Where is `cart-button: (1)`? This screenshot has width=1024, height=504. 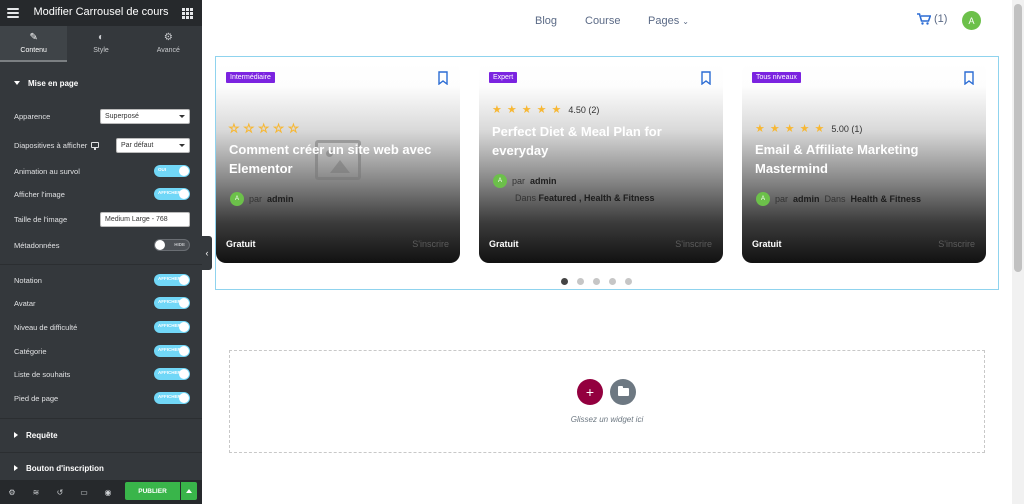
cart-button: (1) is located at coordinates (932, 19).